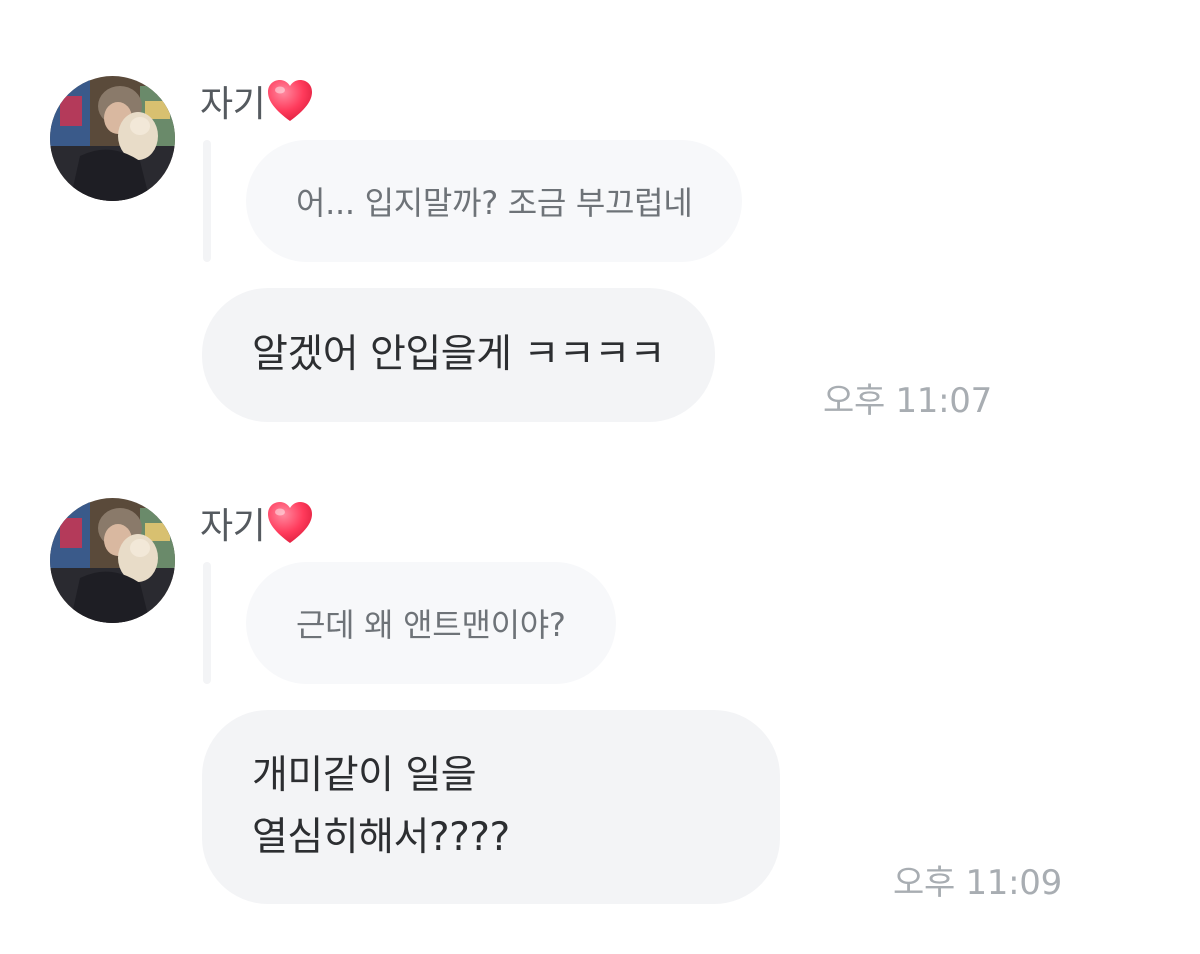 This screenshot has width=1200, height=954. I want to click on message-timestamp: 오후 11:09, so click(977, 883).